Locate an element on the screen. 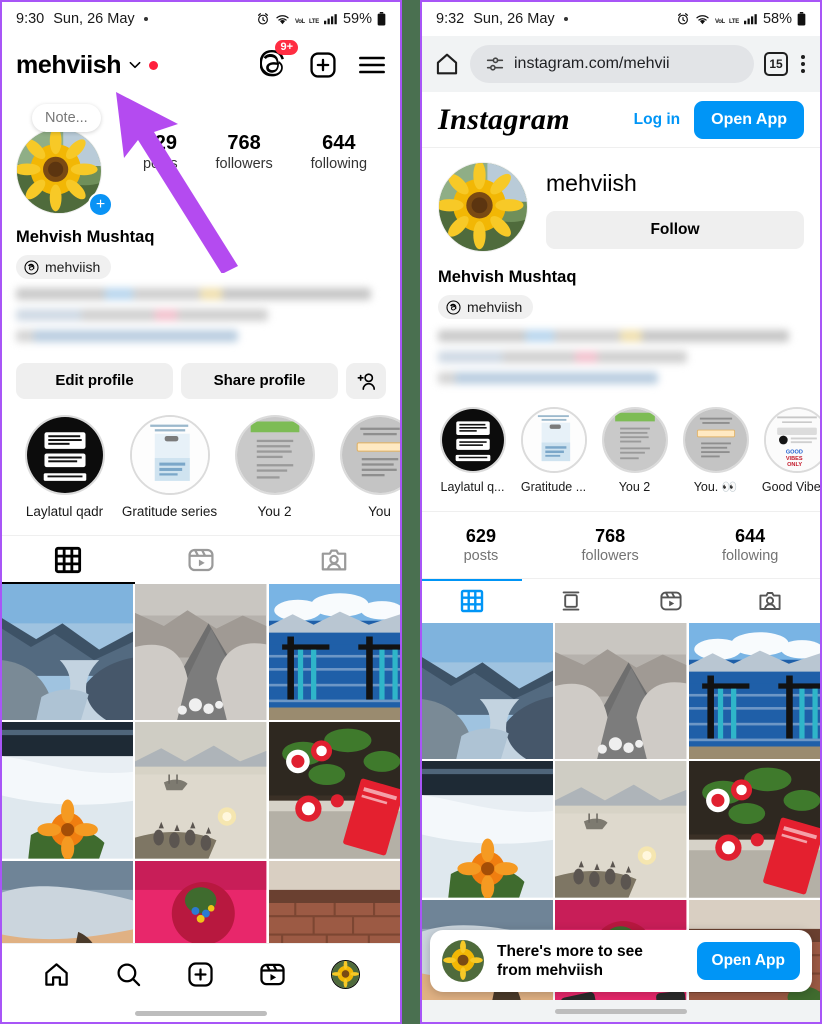 Image resolution: width=822 pixels, height=1024 pixels. left-status-bar: 9:30 Sun, 26 May VoL LTE 59% is located at coordinates (201, 19).